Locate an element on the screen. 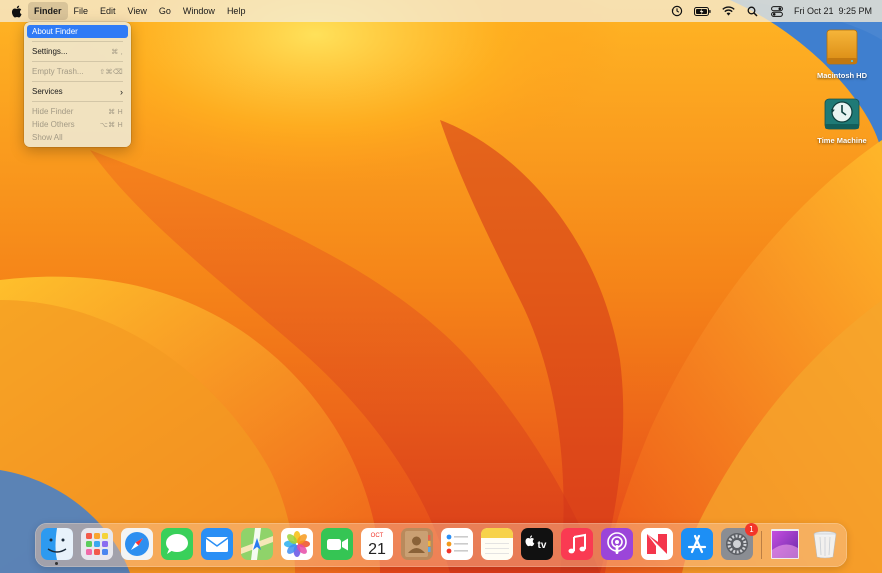  menu-item-label: About Finder is located at coordinates (55, 31).